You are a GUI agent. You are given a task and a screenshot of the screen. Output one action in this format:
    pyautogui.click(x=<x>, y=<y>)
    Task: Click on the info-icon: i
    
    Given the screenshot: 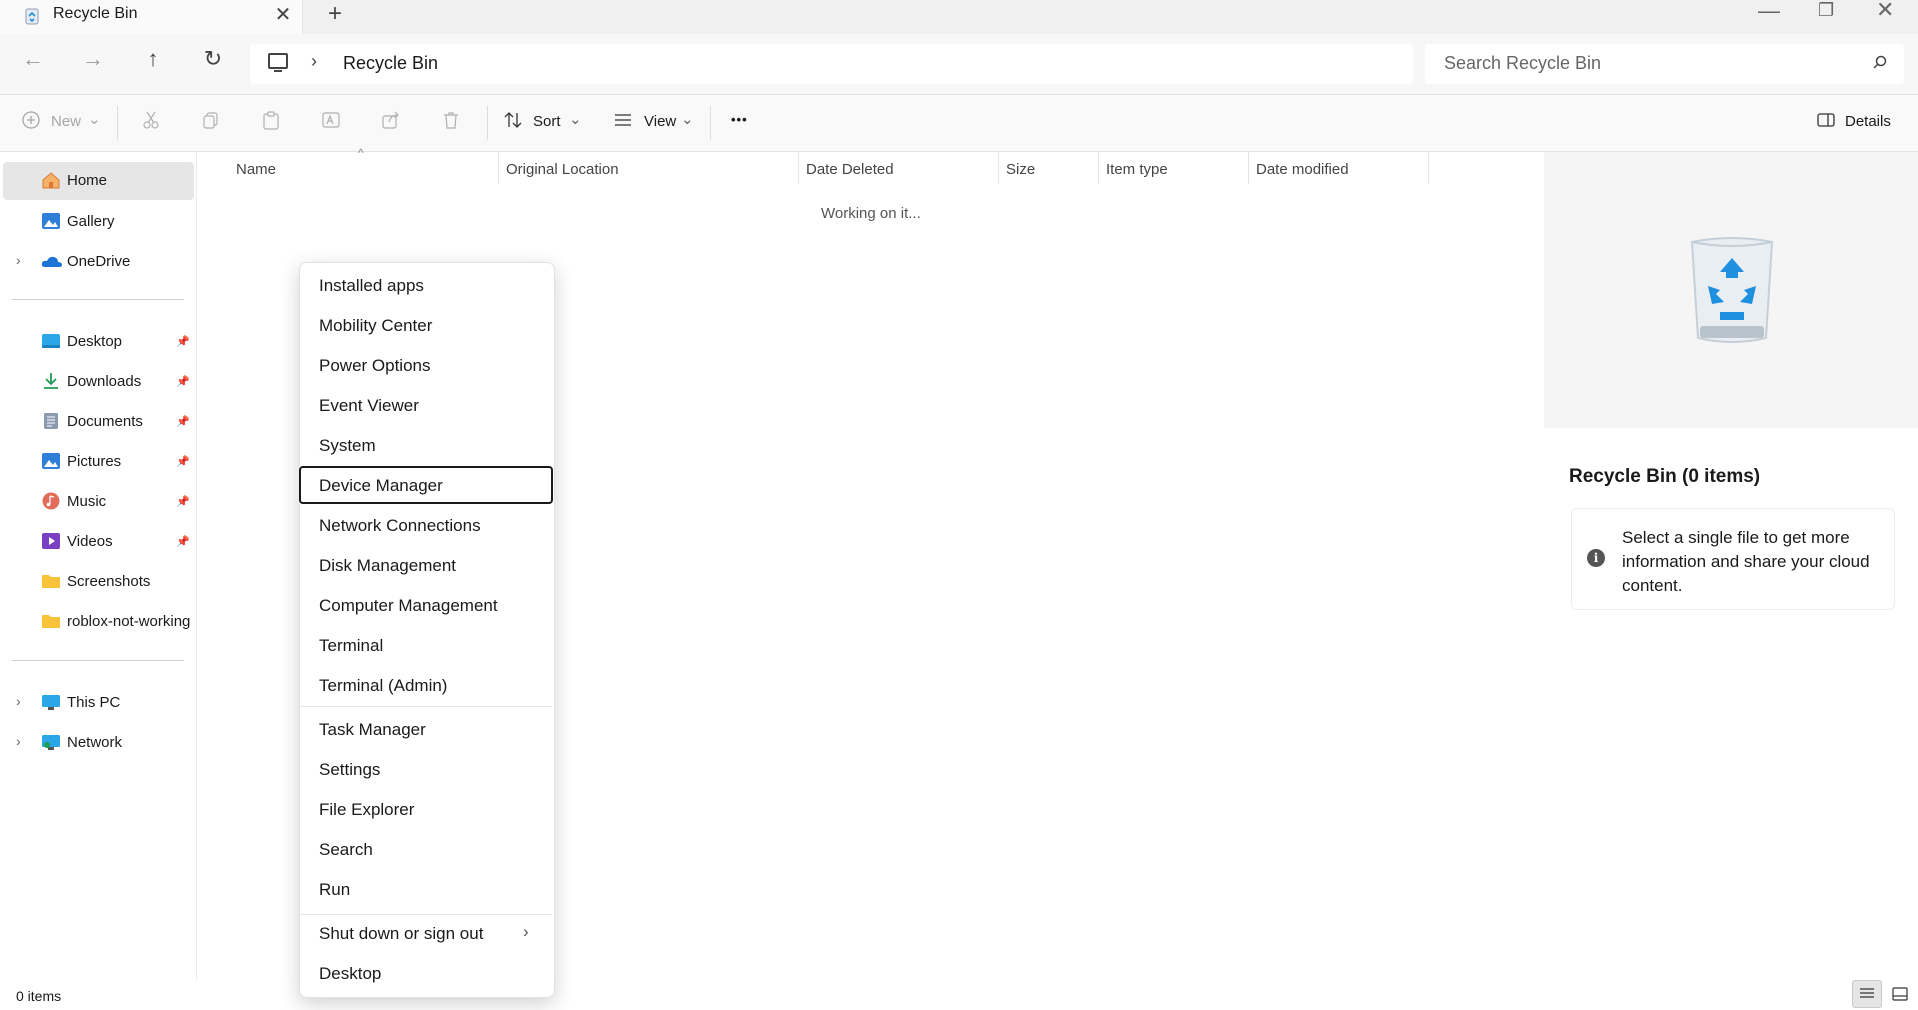 What is the action you would take?
    pyautogui.click(x=1596, y=558)
    